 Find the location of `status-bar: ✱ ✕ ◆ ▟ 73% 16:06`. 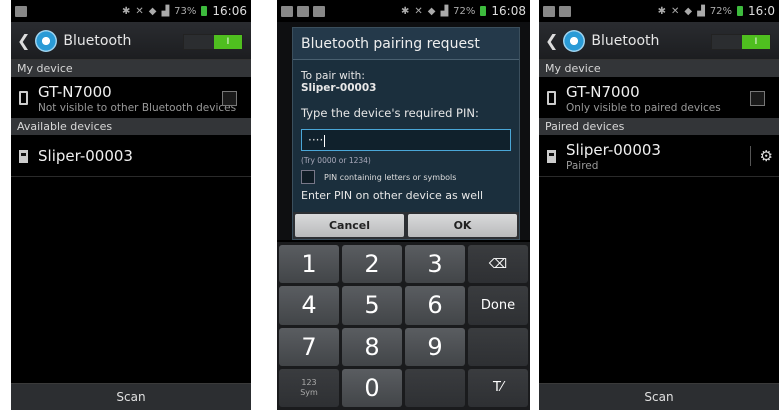

status-bar: ✱ ✕ ◆ ▟ 73% 16:06 is located at coordinates (131, 11).